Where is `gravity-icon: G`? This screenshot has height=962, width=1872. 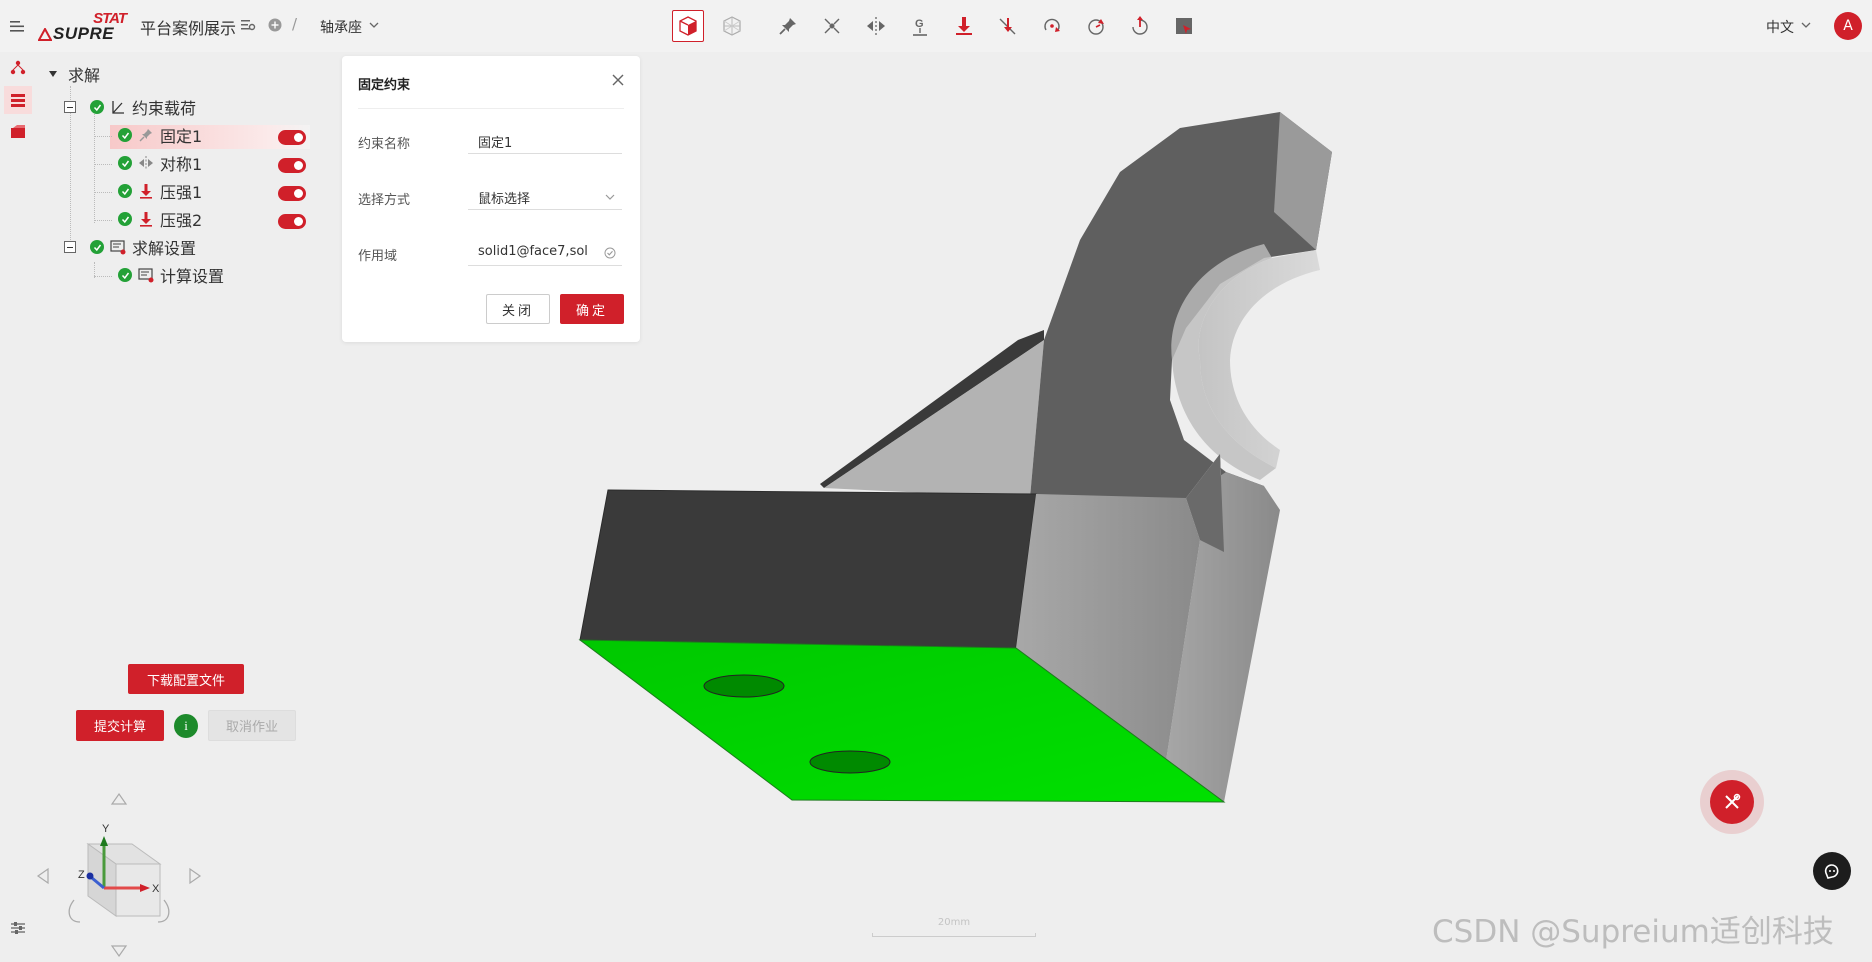
gravity-icon: G is located at coordinates (920, 27).